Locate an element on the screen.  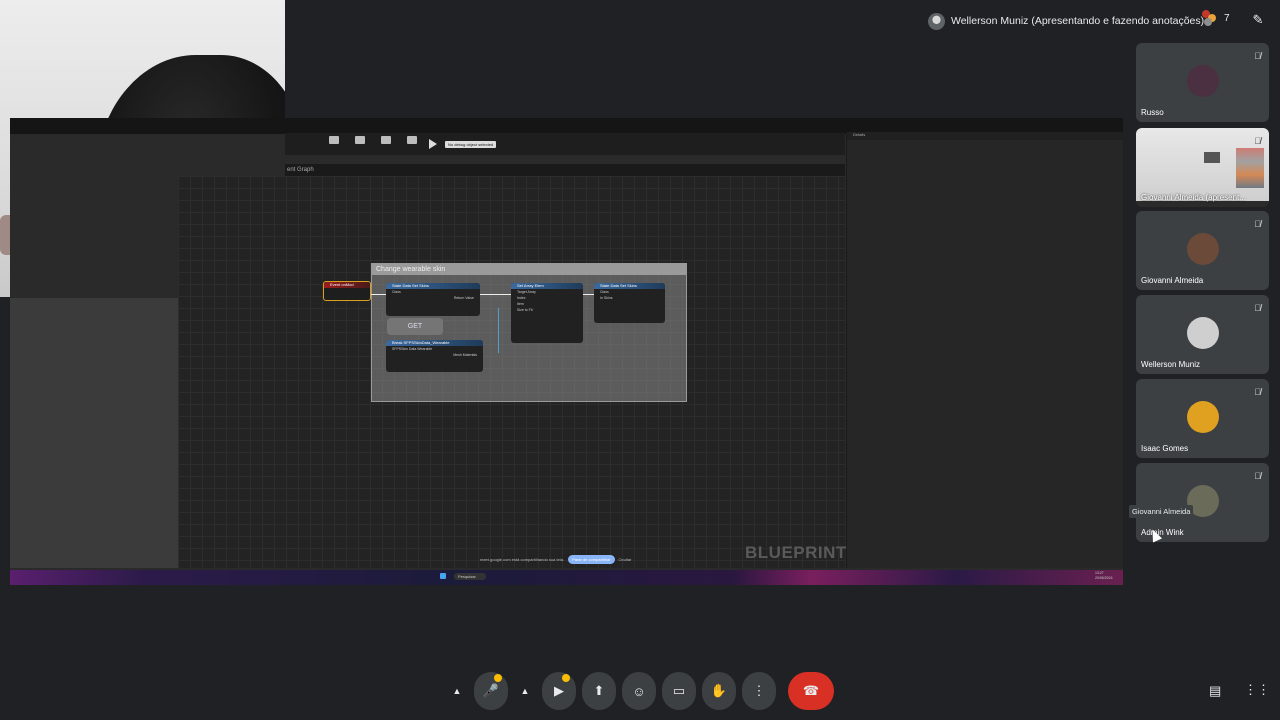
participant-tile: 🎙̸ Wellerson Muniz is located at coordinates (1202, 334).